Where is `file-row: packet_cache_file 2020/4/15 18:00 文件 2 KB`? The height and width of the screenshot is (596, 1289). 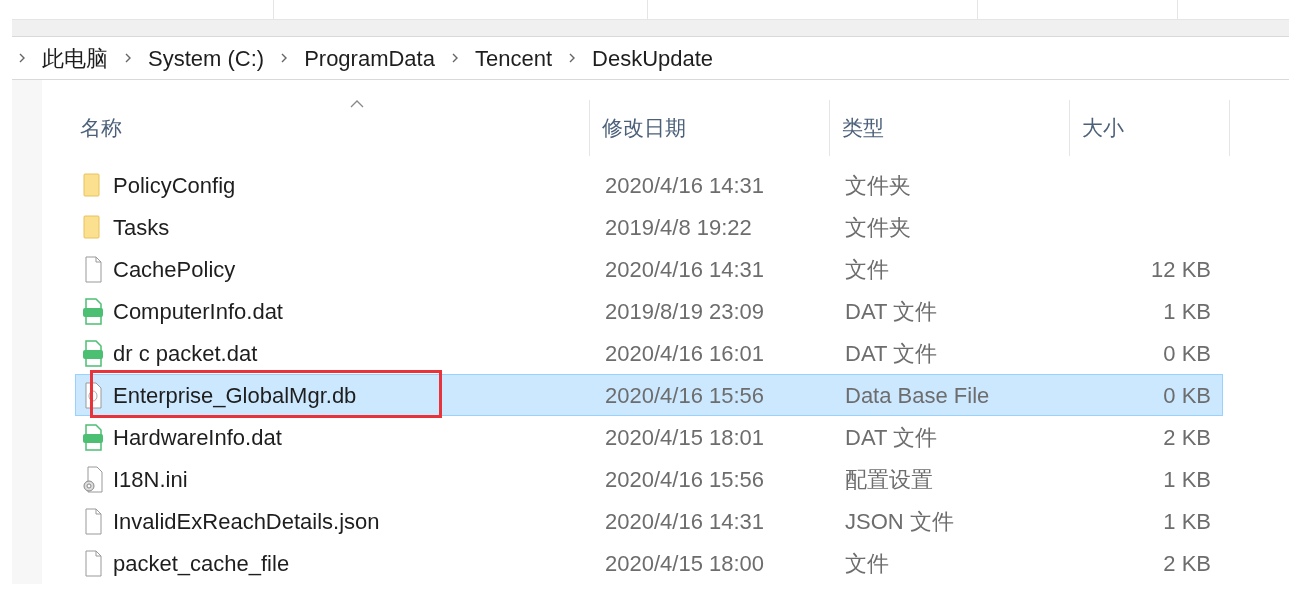 file-row: packet_cache_file 2020/4/15 18:00 文件 2 KB is located at coordinates (649, 563).